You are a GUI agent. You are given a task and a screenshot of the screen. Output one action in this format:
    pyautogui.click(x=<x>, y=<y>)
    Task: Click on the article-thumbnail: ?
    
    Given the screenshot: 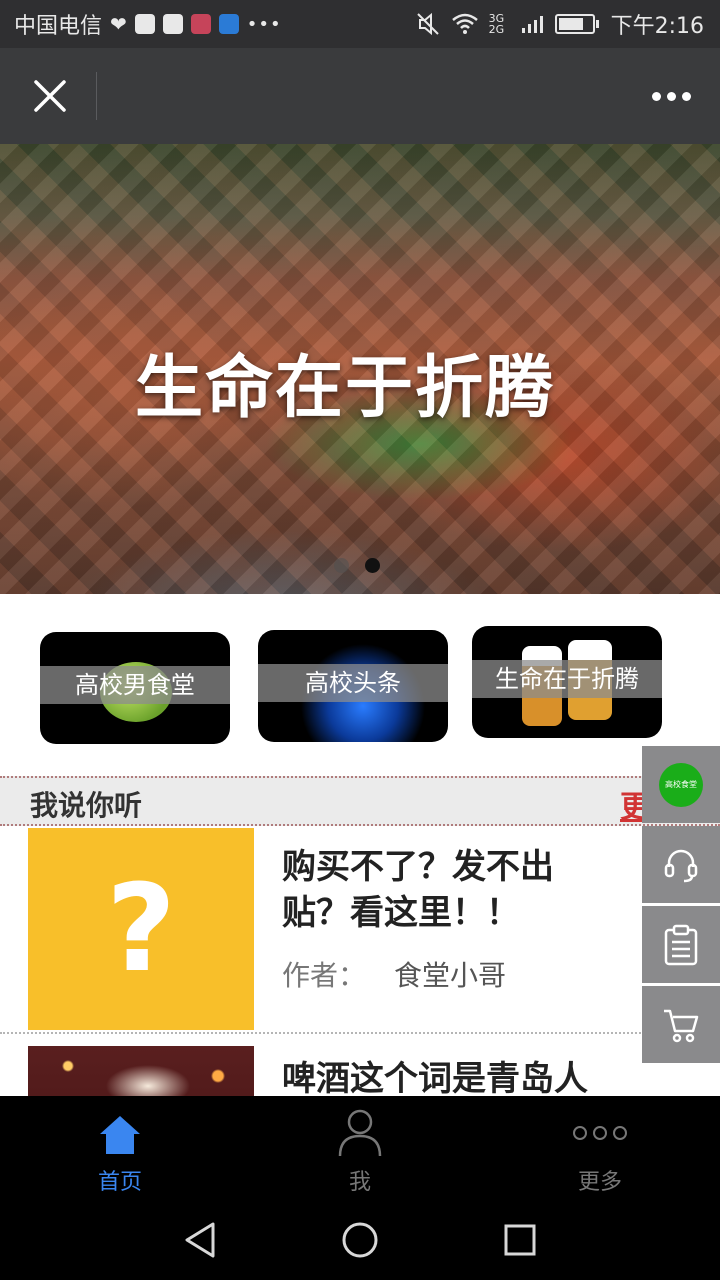 What is the action you would take?
    pyautogui.click(x=141, y=929)
    